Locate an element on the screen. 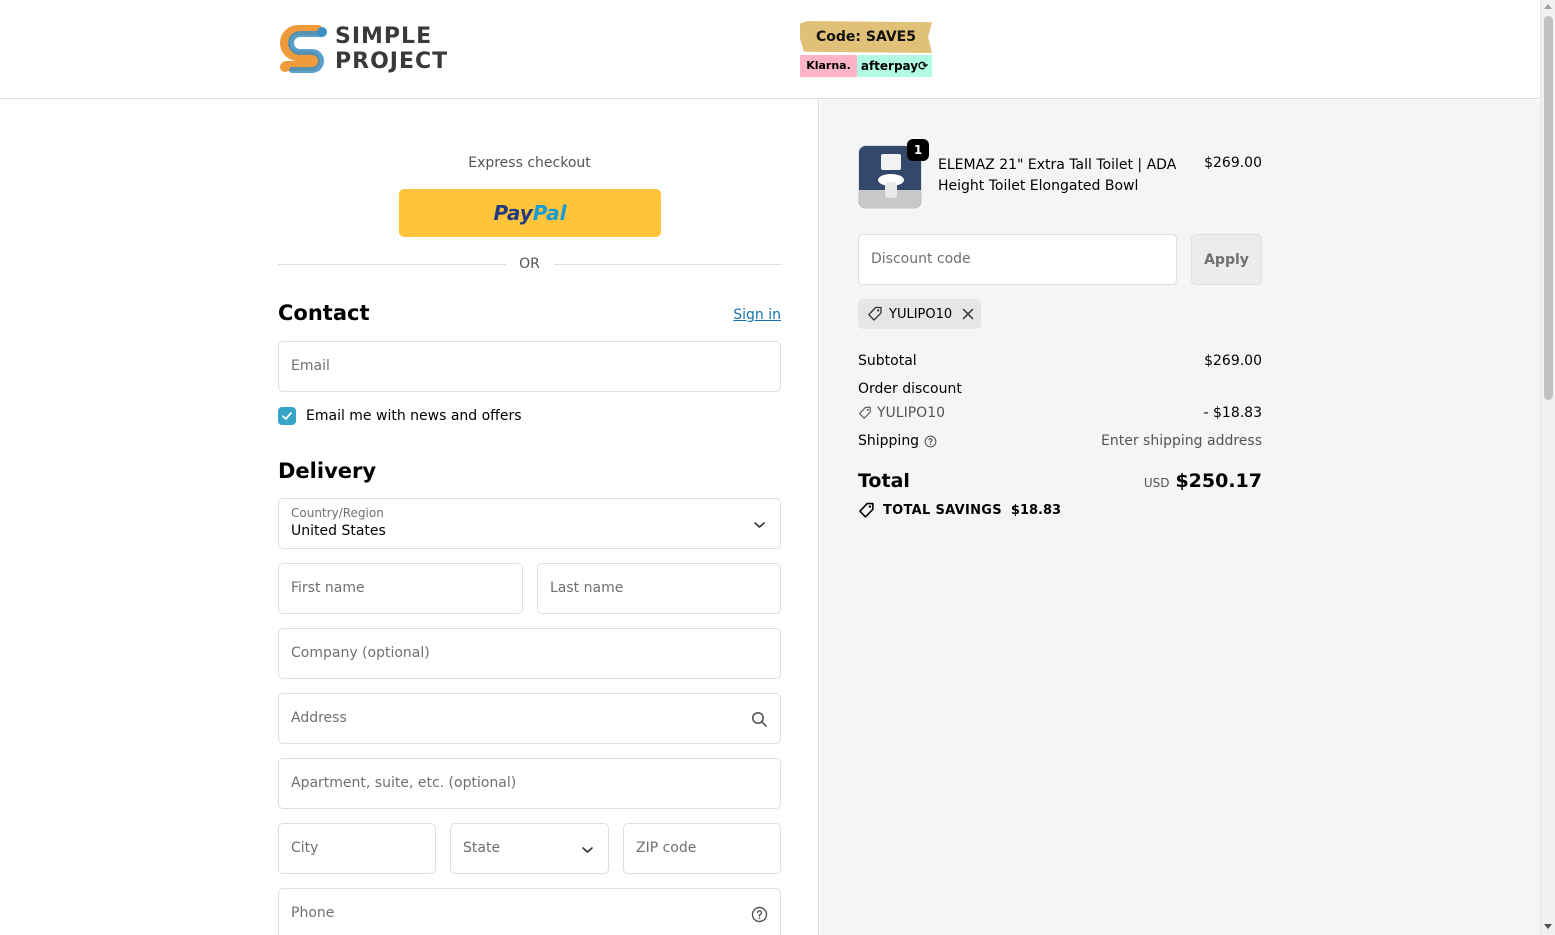  total-amount: USD $250.17 is located at coordinates (1162, 481).